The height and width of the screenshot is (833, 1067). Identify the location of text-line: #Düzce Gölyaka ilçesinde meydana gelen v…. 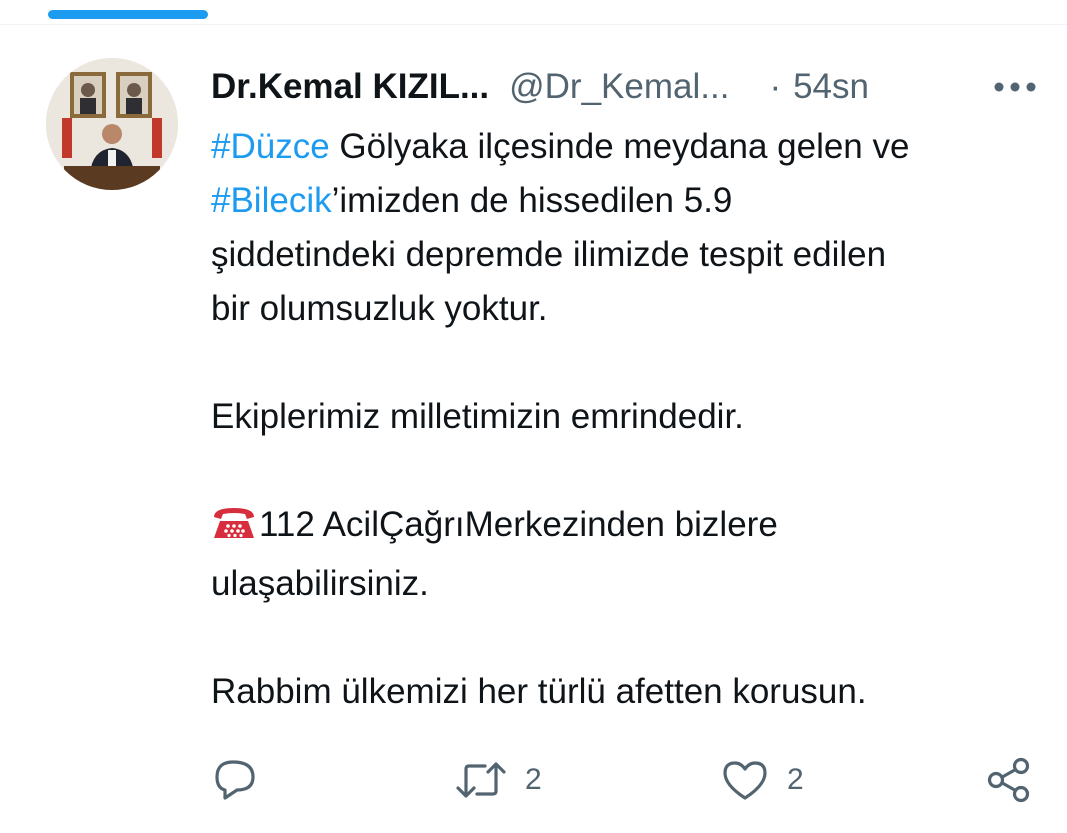
(621, 147).